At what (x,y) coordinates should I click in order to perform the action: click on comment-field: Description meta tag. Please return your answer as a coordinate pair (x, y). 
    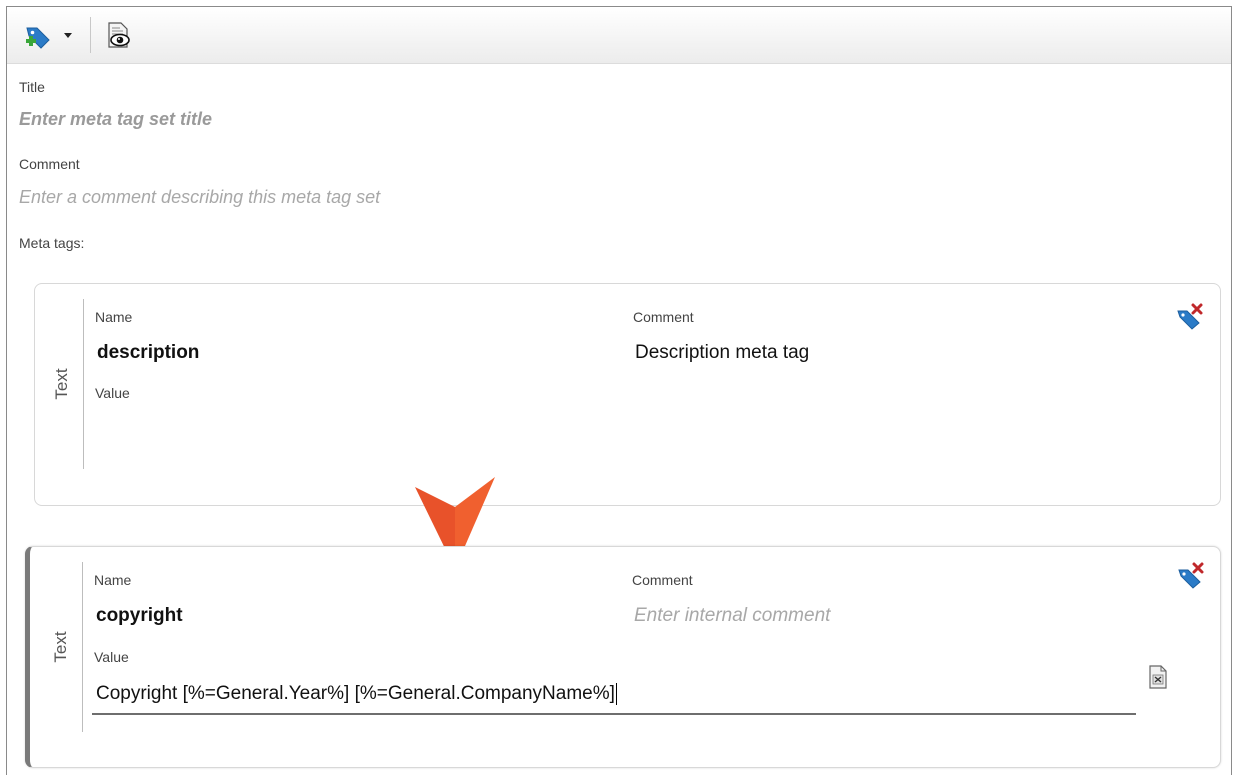
    Looking at the image, I should click on (722, 353).